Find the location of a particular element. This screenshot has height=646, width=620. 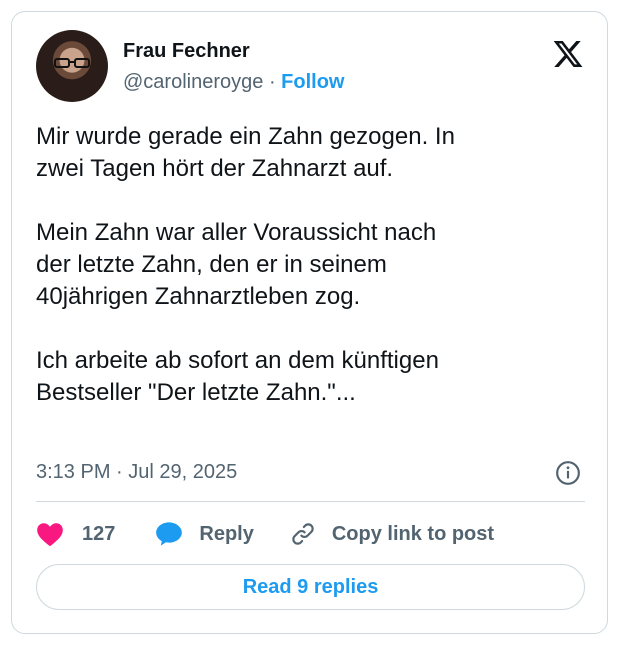

divider is located at coordinates (310, 501).